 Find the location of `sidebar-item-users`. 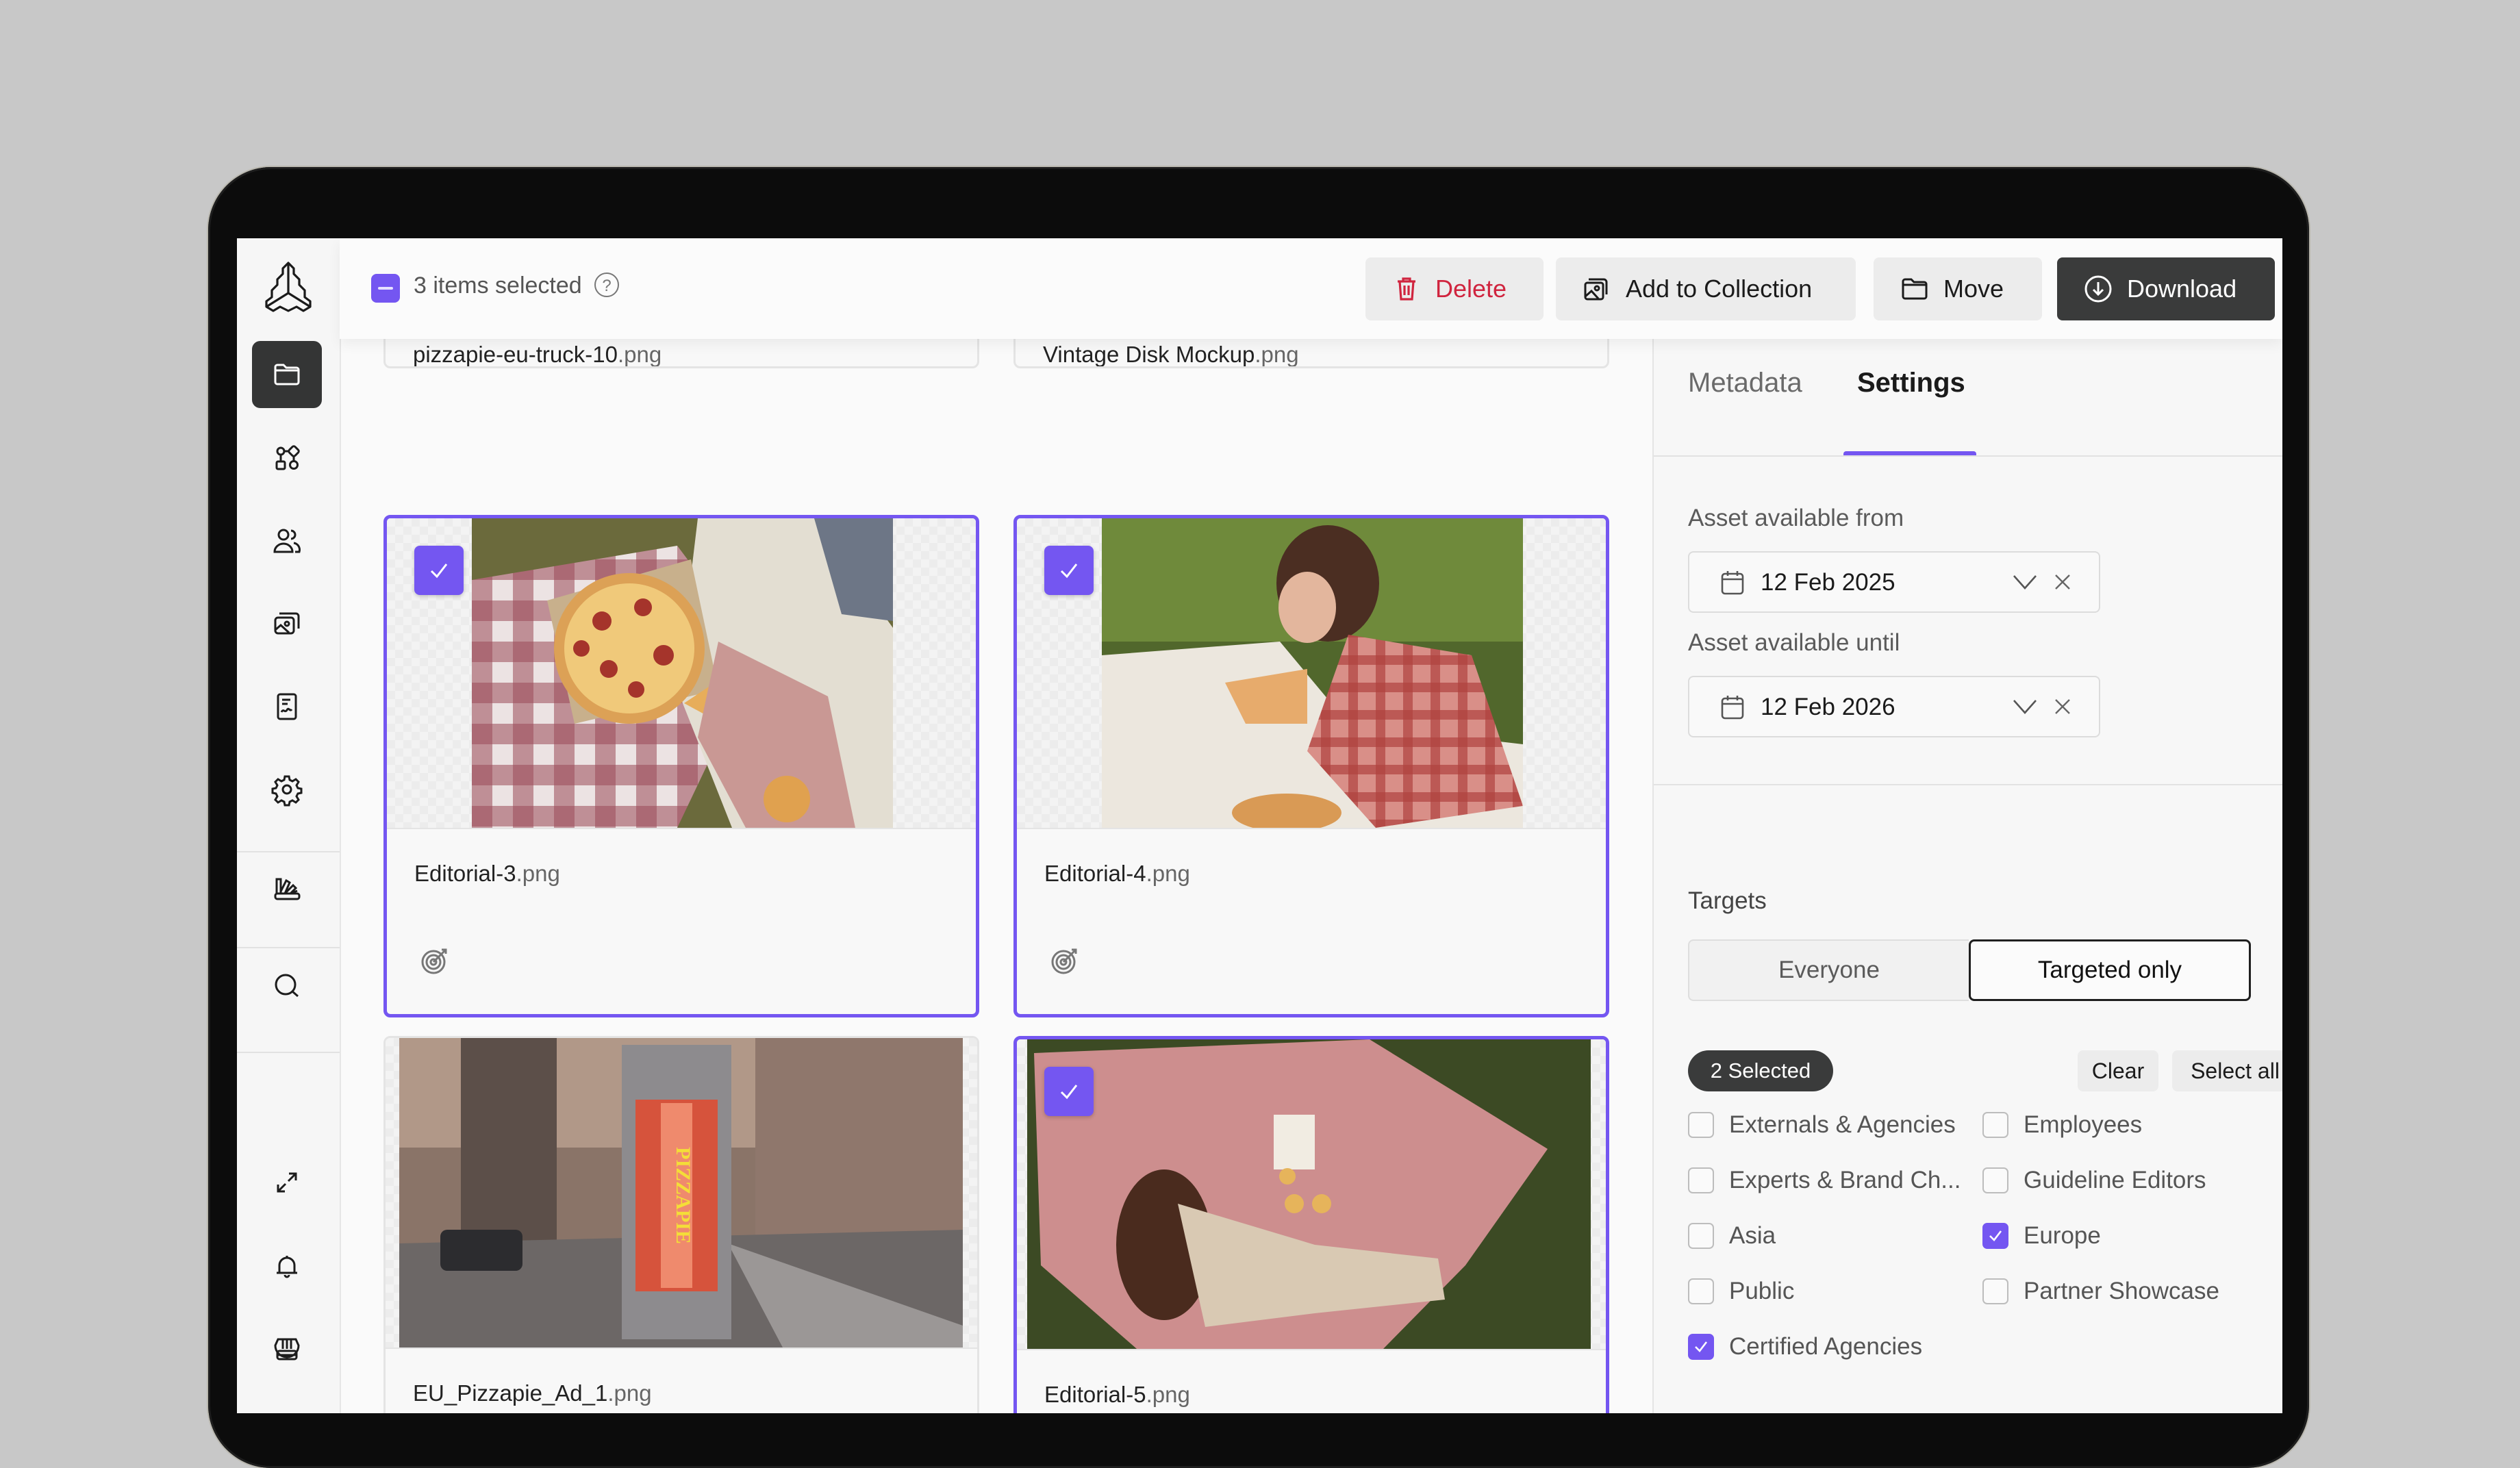

sidebar-item-users is located at coordinates (287, 540).